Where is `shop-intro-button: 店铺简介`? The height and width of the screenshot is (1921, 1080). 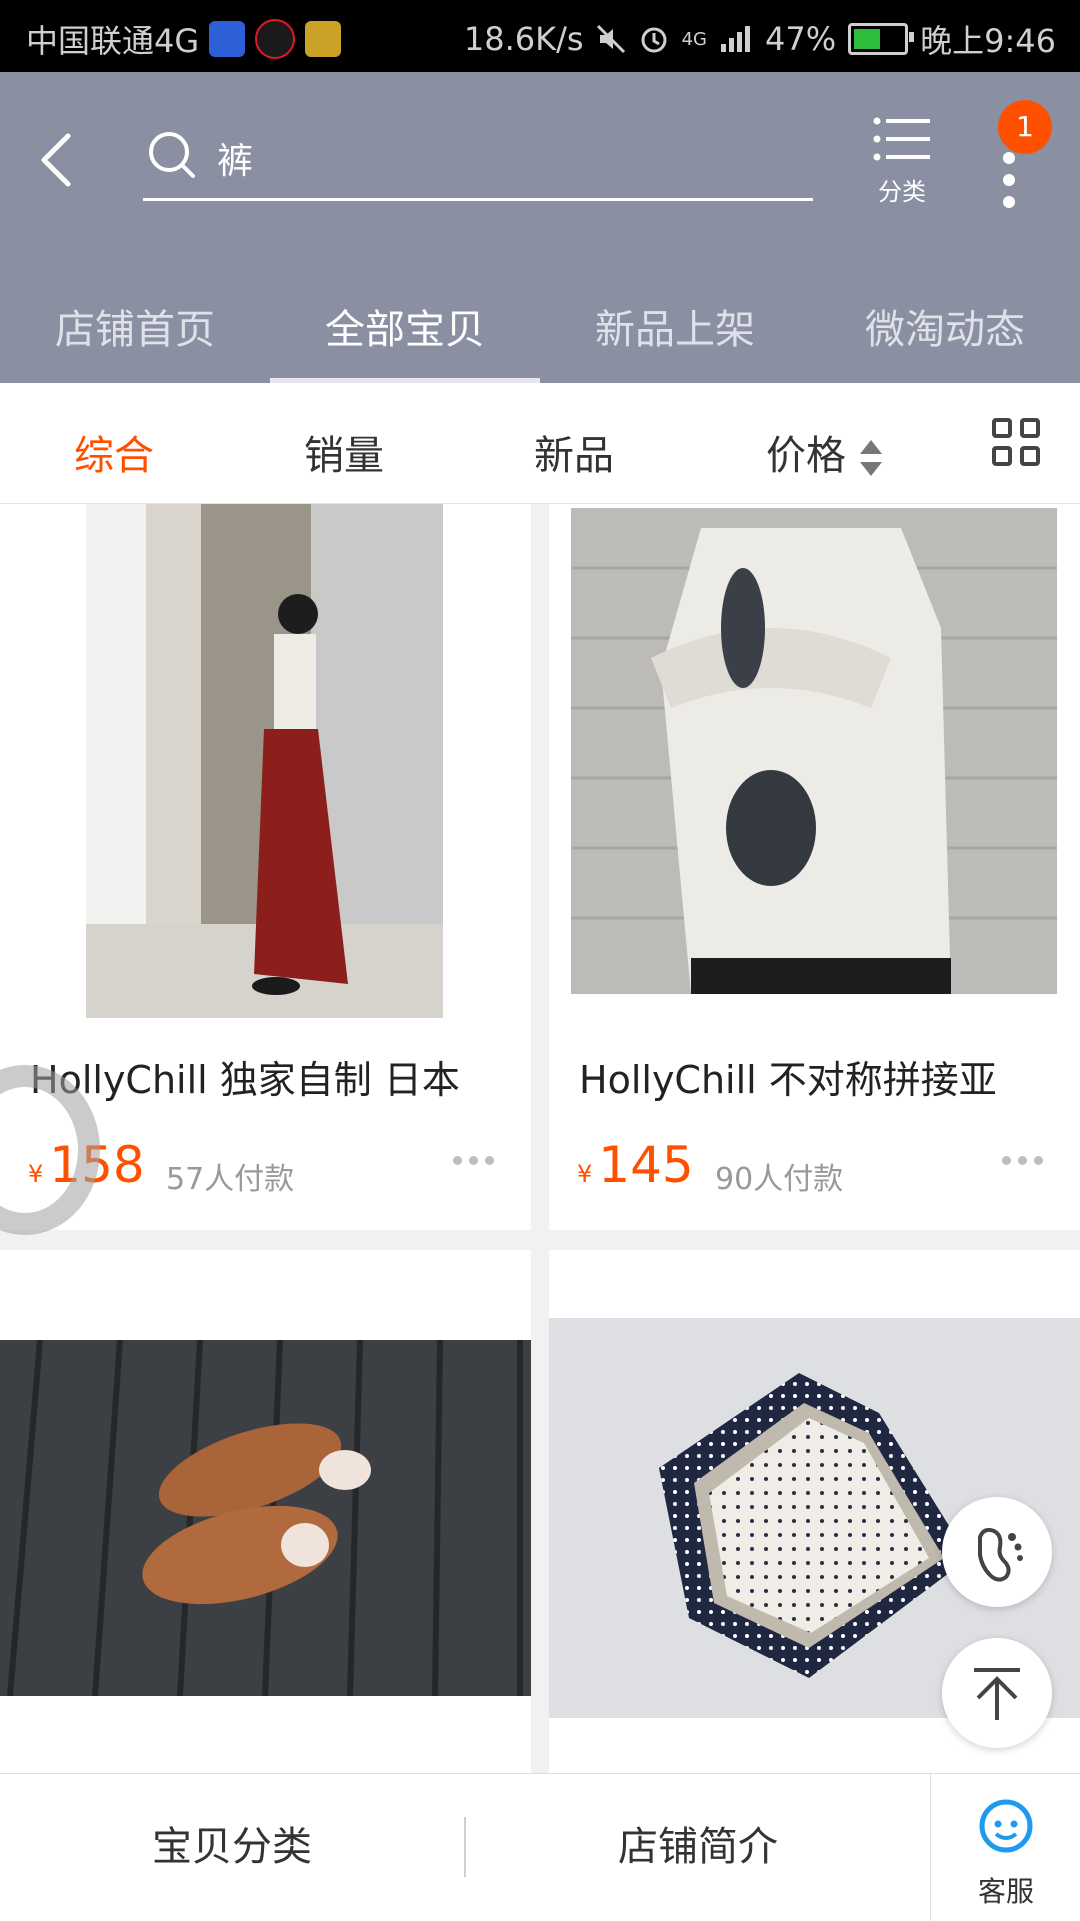 shop-intro-button: 店铺简介 is located at coordinates (698, 1847).